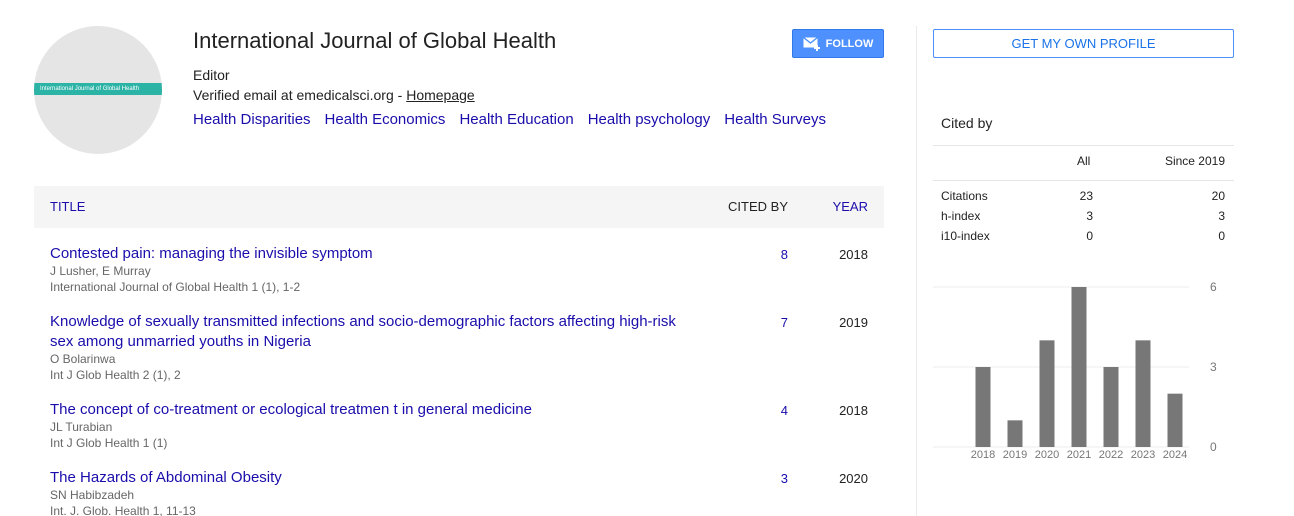  I want to click on cited-by-count: 4, so click(784, 410).